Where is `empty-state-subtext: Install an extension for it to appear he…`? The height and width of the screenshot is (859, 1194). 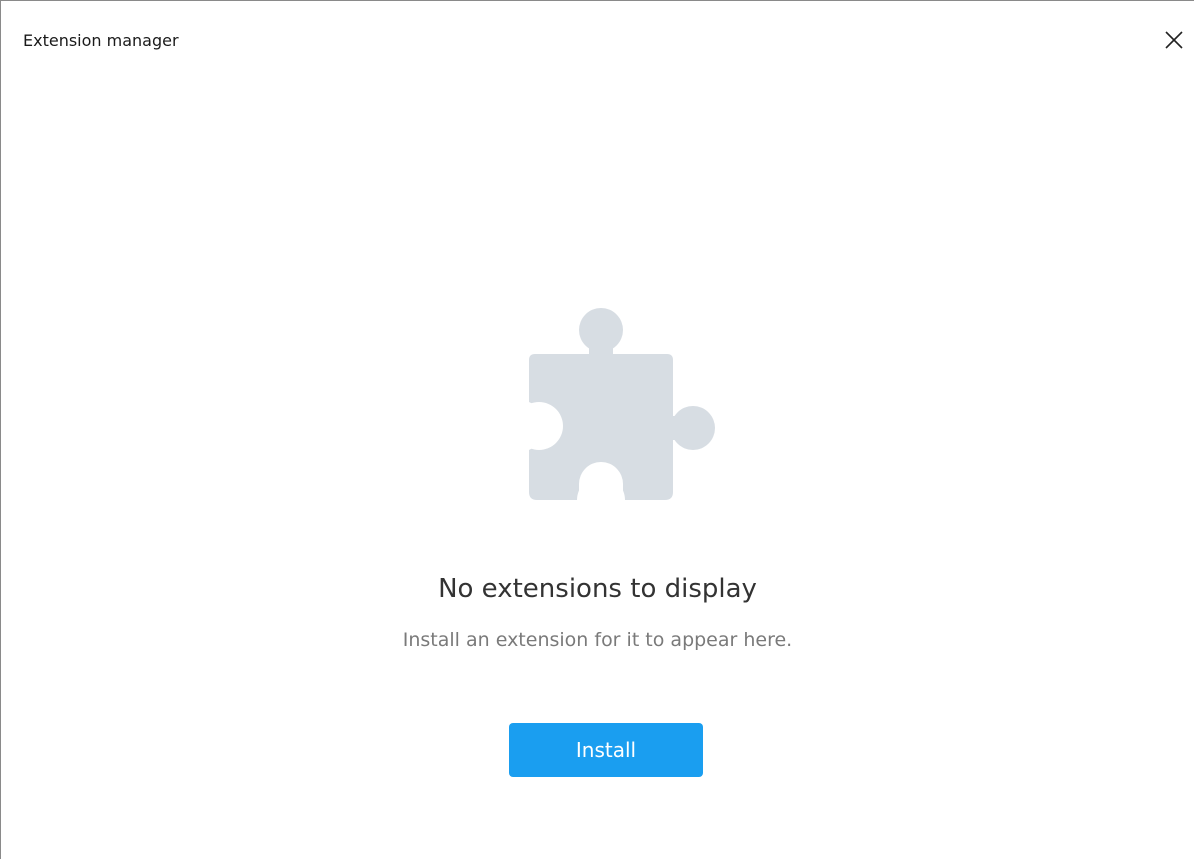 empty-state-subtext: Install an extension for it to appear he… is located at coordinates (597, 640).